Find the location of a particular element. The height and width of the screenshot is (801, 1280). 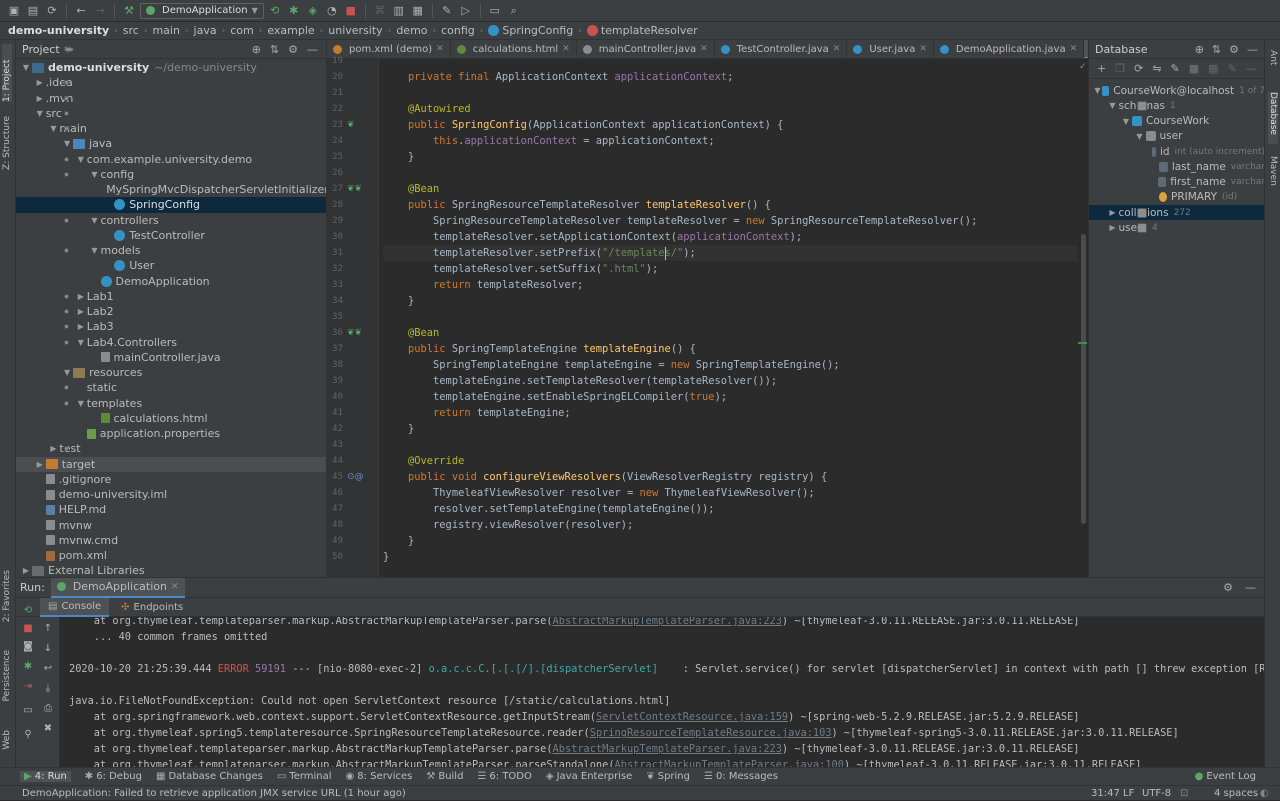

tool-window-maven: Maven is located at coordinates (1273, 171).